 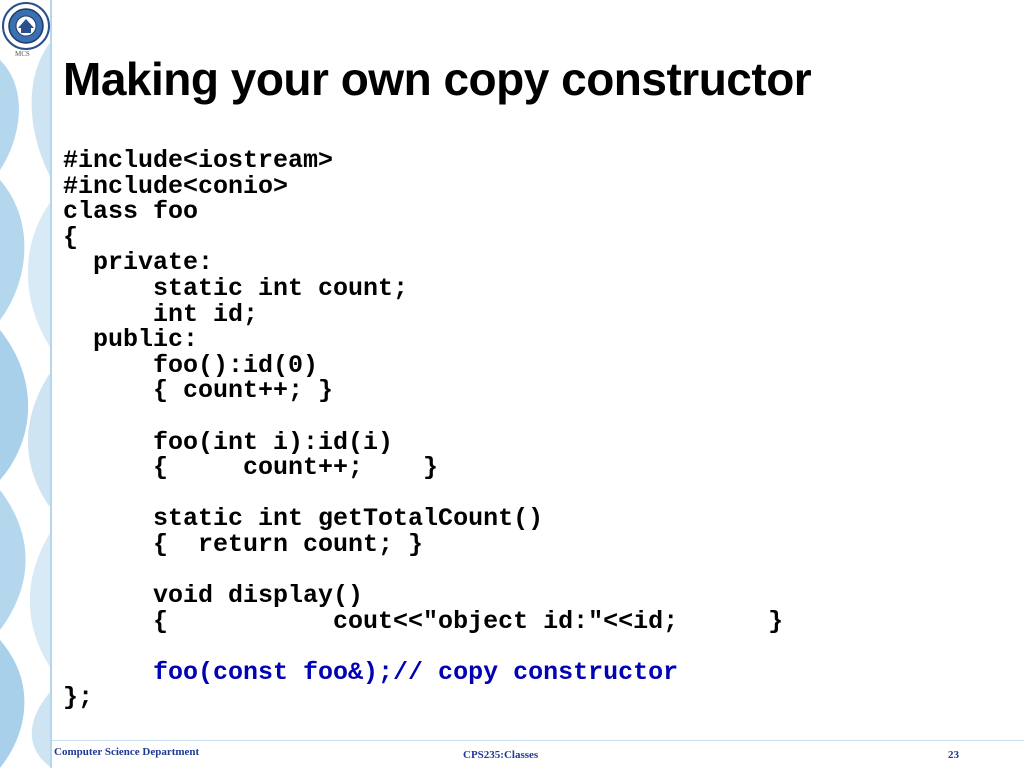 What do you see at coordinates (131, 340) in the screenshot?
I see `code-line: public:` at bounding box center [131, 340].